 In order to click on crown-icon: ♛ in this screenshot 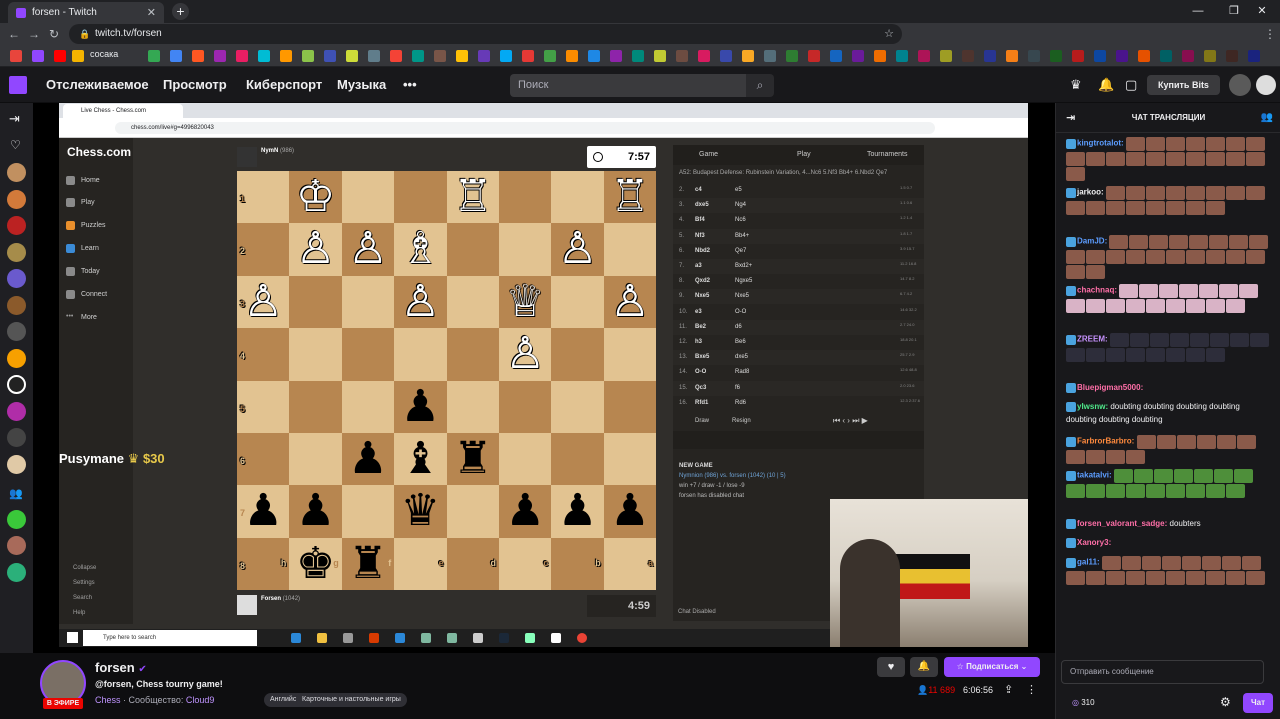, I will do `click(1076, 85)`.